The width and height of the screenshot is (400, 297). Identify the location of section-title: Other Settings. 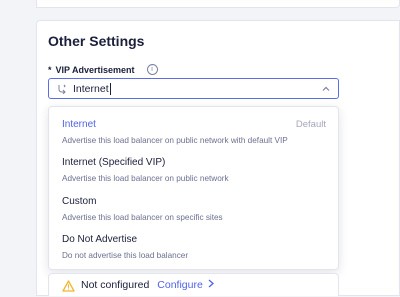
(96, 41).